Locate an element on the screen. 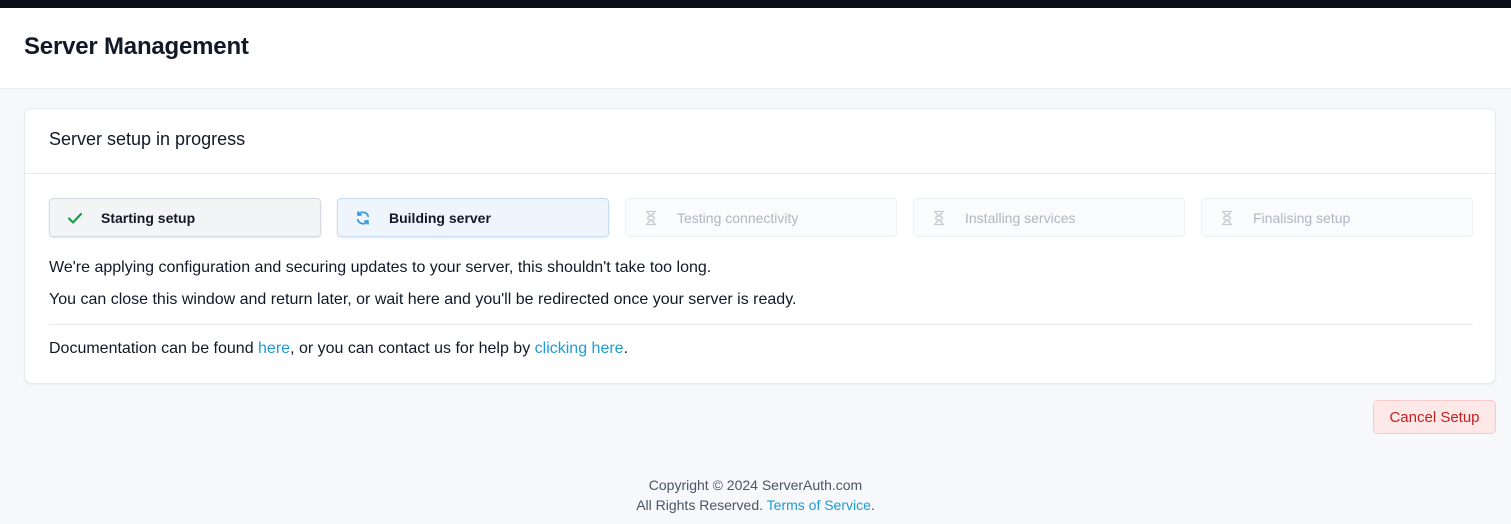  step-label: Starting setup is located at coordinates (148, 217).